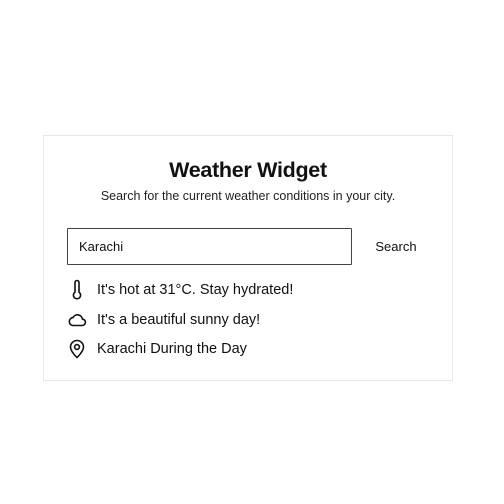 This screenshot has width=504, height=504. I want to click on condition-row: It's a beautiful sunny day!, so click(163, 320).